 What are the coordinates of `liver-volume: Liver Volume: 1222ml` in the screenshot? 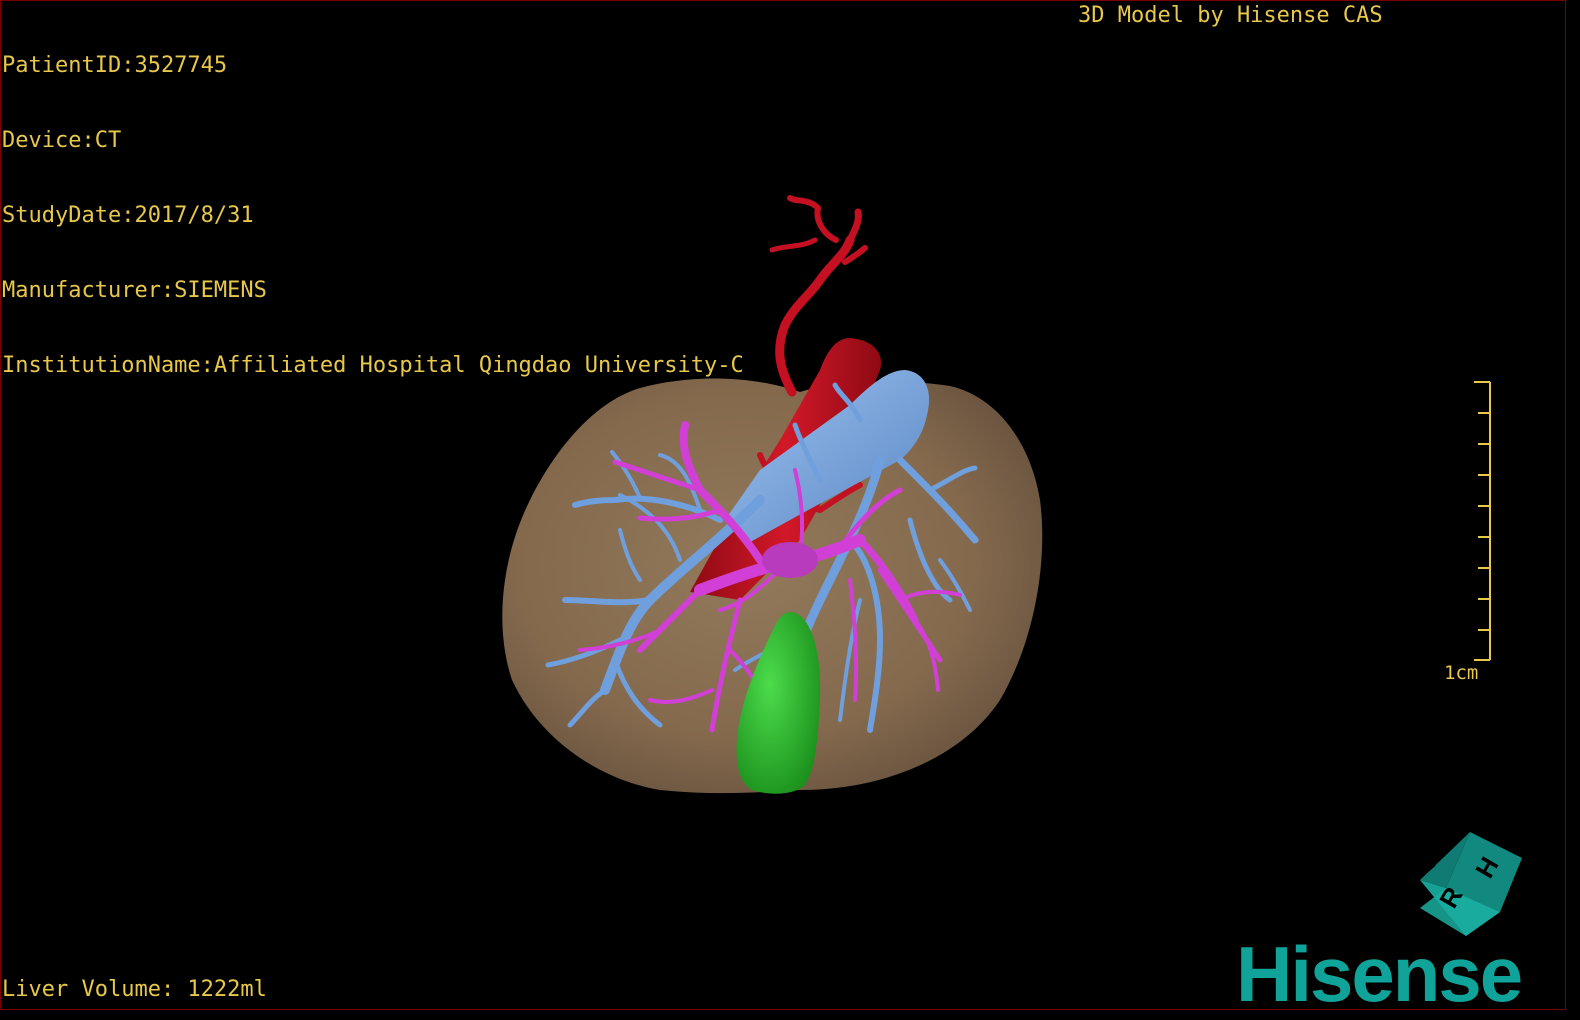 It's located at (134, 989).